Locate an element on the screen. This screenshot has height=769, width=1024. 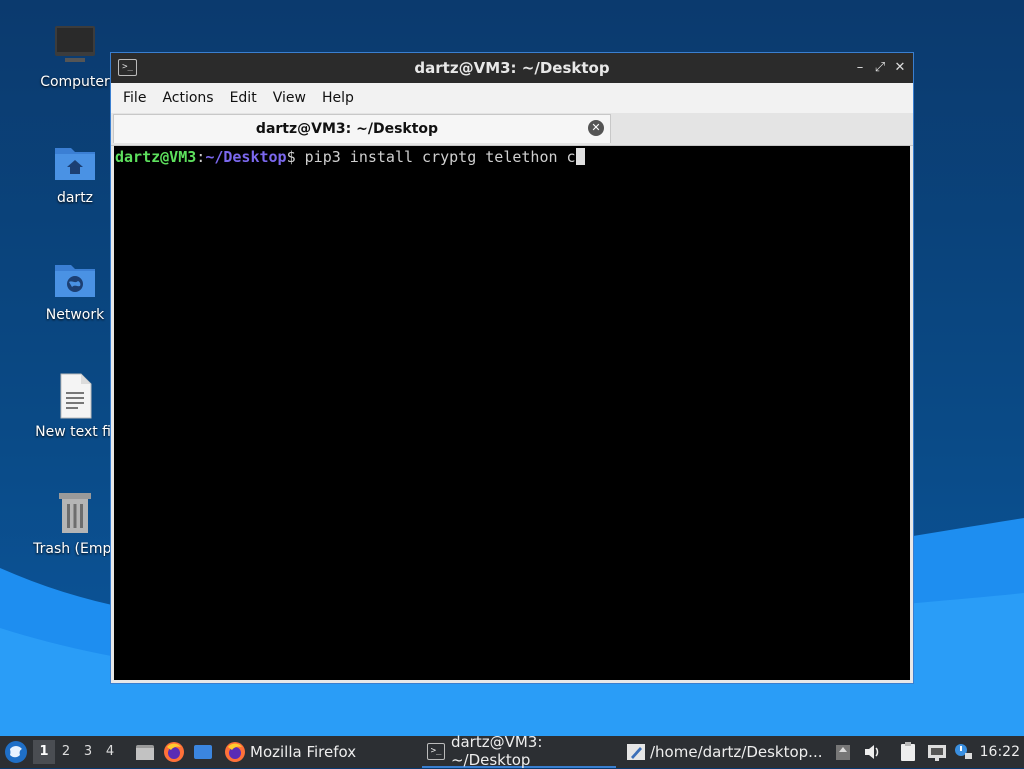
terminal-icon: >_ is located at coordinates (436, 751).